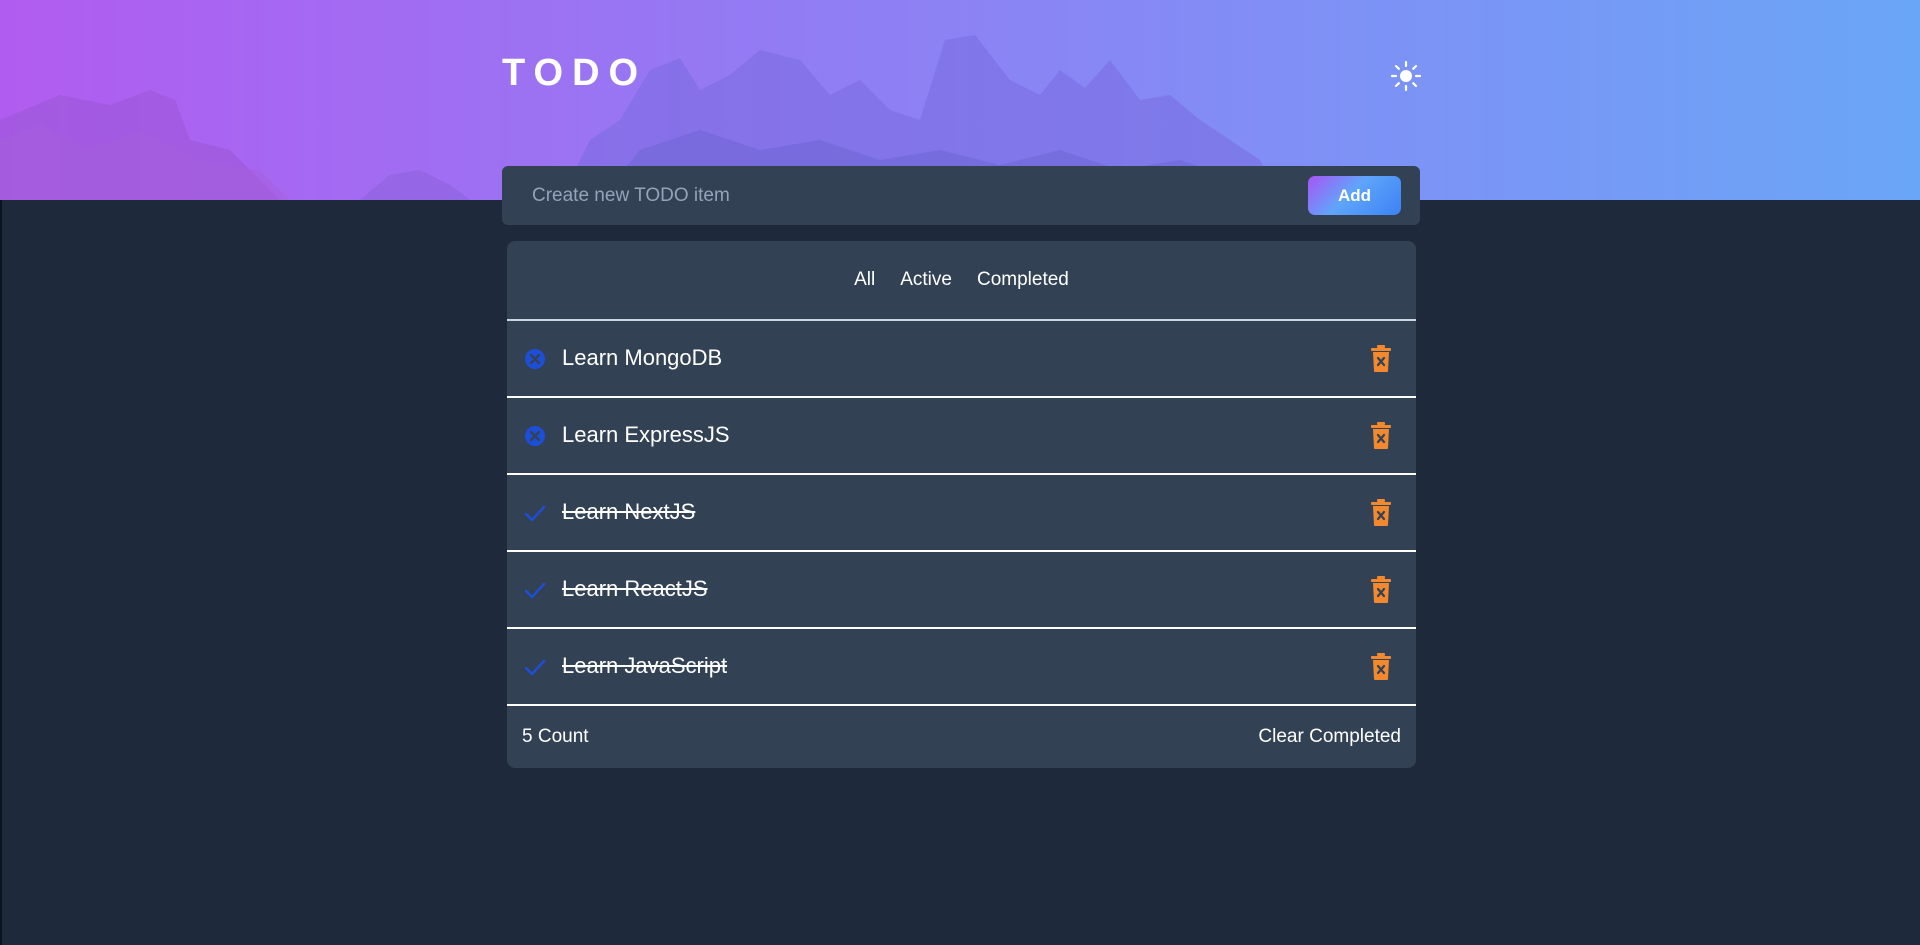 This screenshot has height=945, width=1920. What do you see at coordinates (961, 436) in the screenshot?
I see `todo-item: Learn ExpressJS` at bounding box center [961, 436].